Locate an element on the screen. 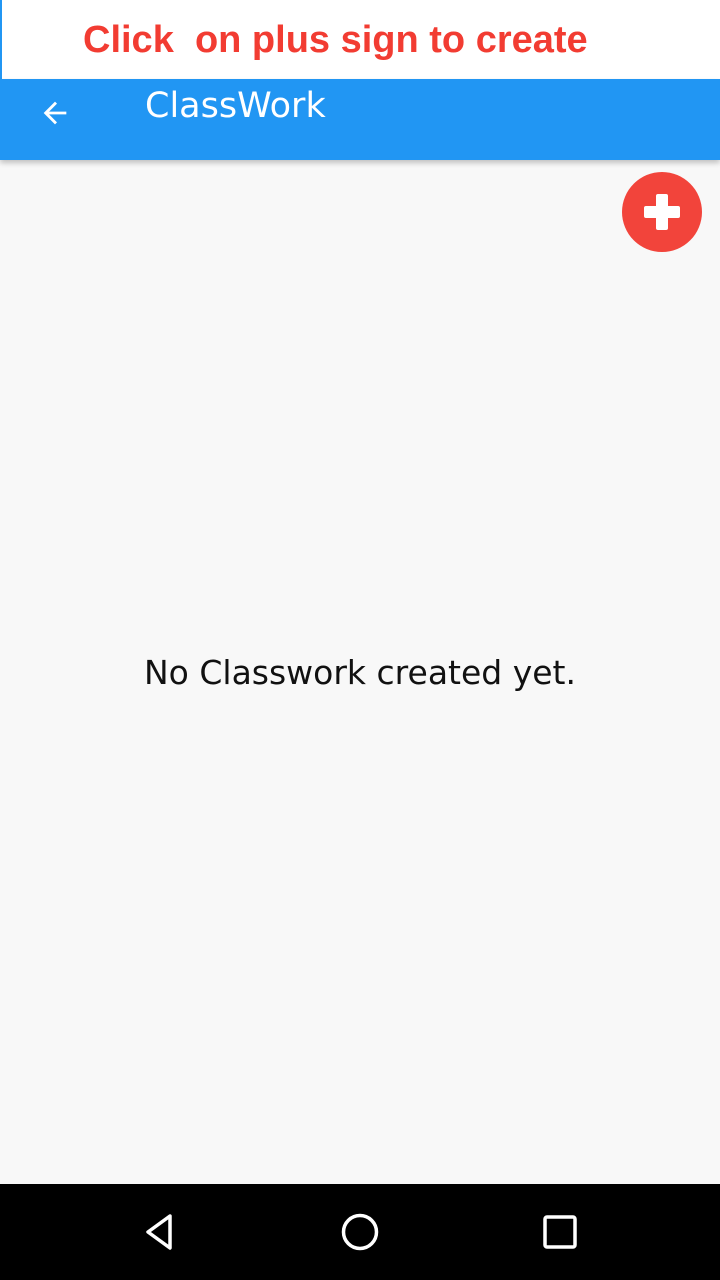 Image resolution: width=720 pixels, height=1280 pixels. add-classwork-button is located at coordinates (662, 212).